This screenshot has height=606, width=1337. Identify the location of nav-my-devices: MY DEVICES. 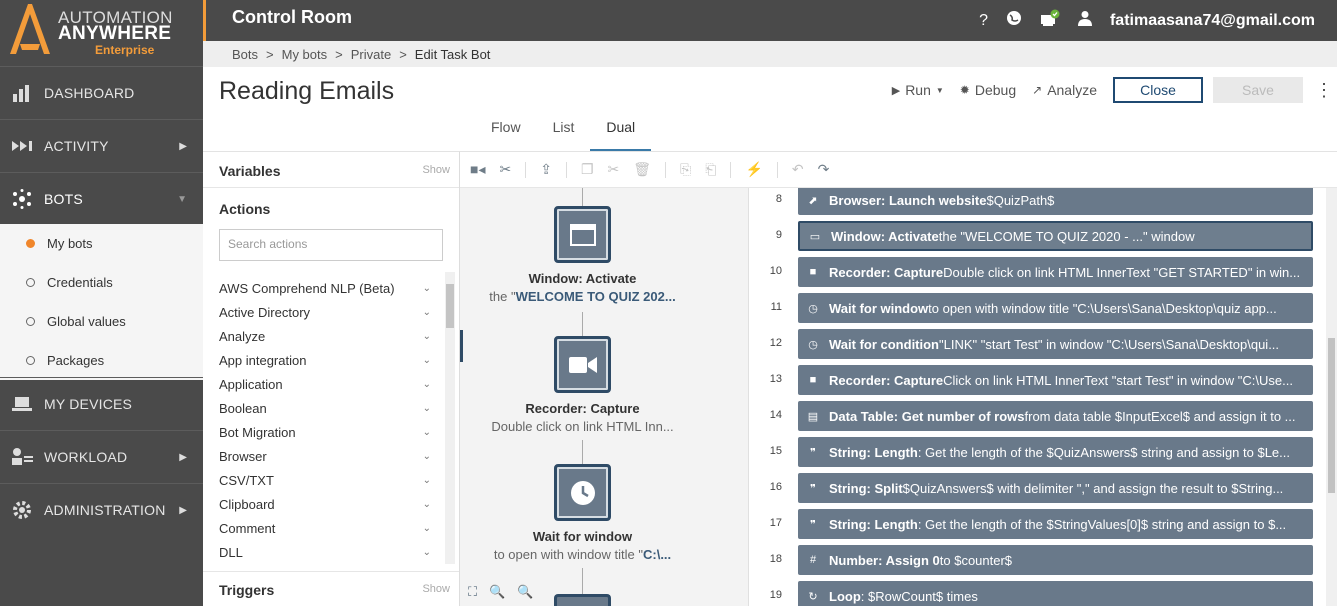
(101, 403).